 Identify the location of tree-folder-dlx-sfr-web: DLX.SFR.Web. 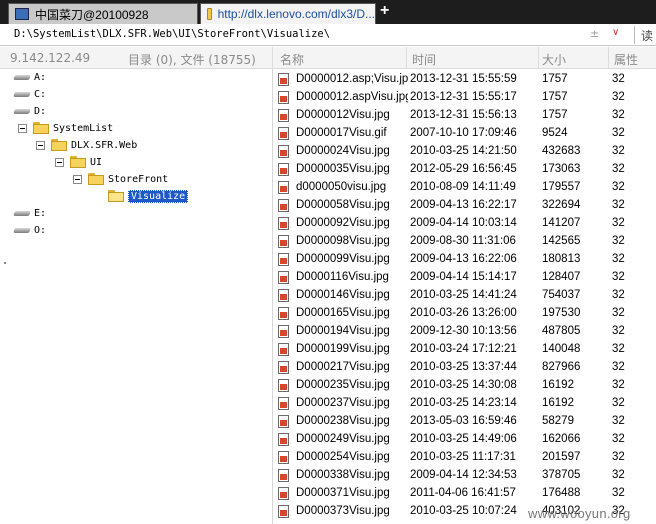
(86, 145).